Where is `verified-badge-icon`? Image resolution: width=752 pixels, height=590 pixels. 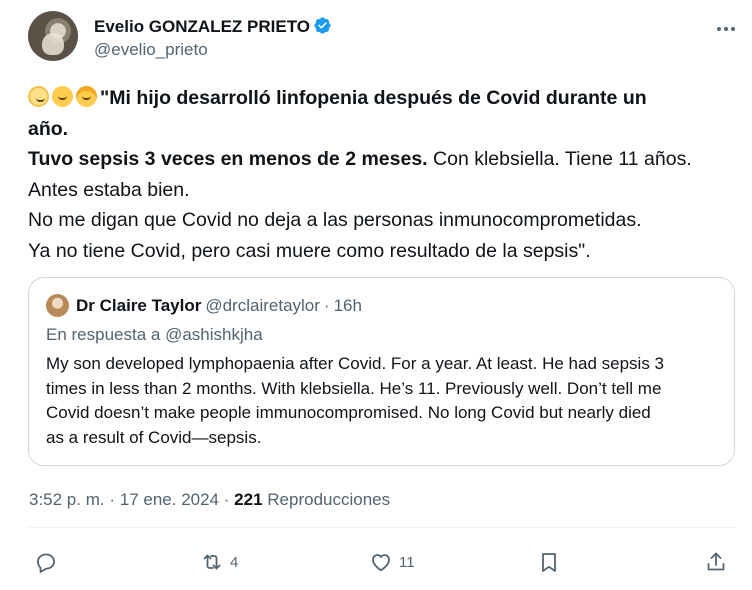 verified-badge-icon is located at coordinates (322, 25).